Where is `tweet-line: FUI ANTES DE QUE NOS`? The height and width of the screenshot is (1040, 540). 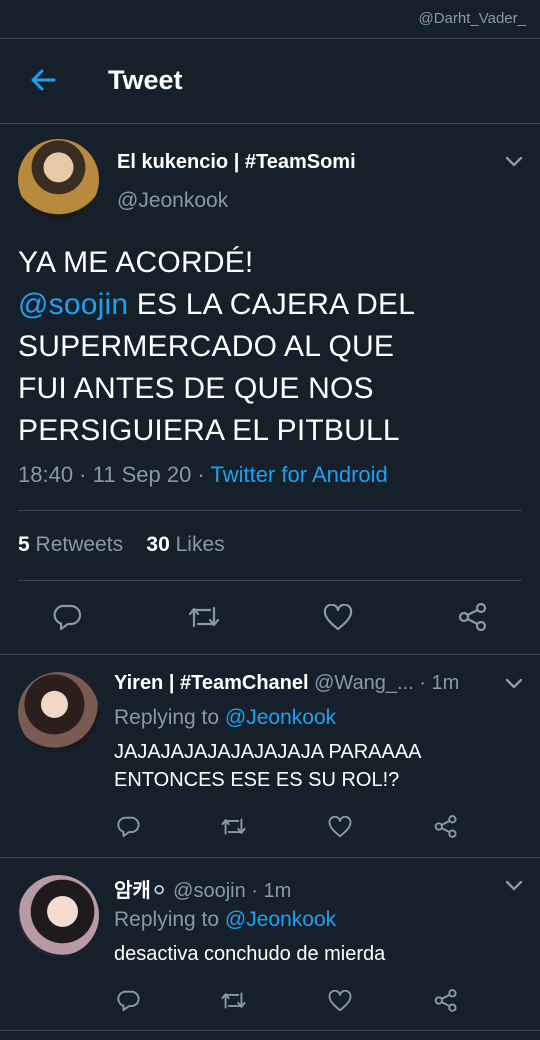 tweet-line: FUI ANTES DE QUE NOS is located at coordinates (196, 388).